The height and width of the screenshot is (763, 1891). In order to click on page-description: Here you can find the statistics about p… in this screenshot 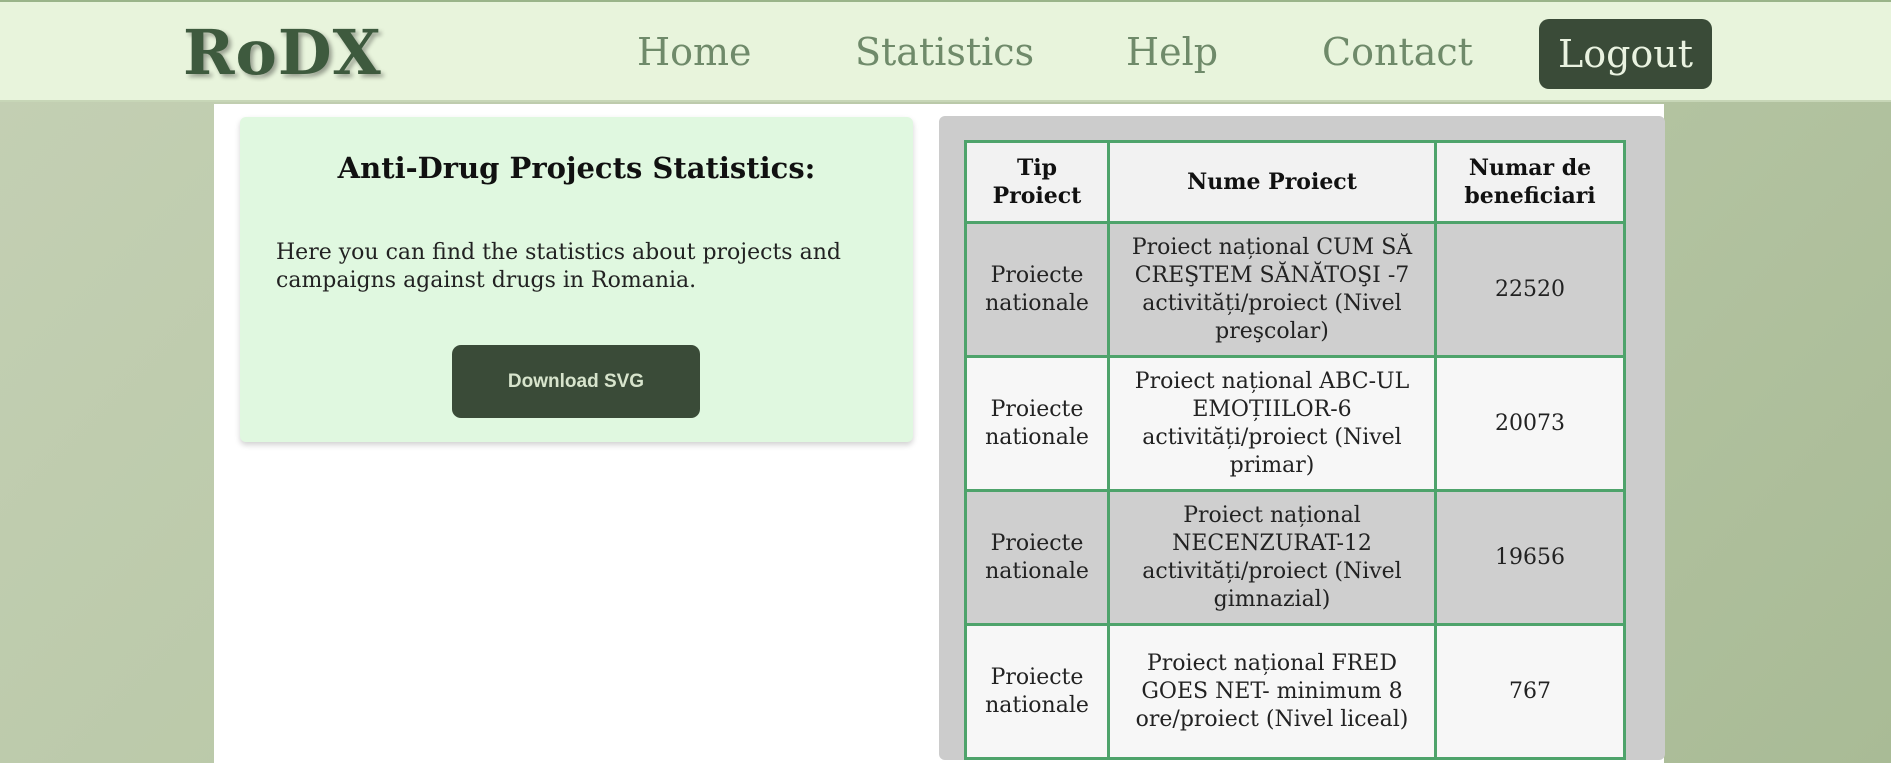, I will do `click(558, 266)`.